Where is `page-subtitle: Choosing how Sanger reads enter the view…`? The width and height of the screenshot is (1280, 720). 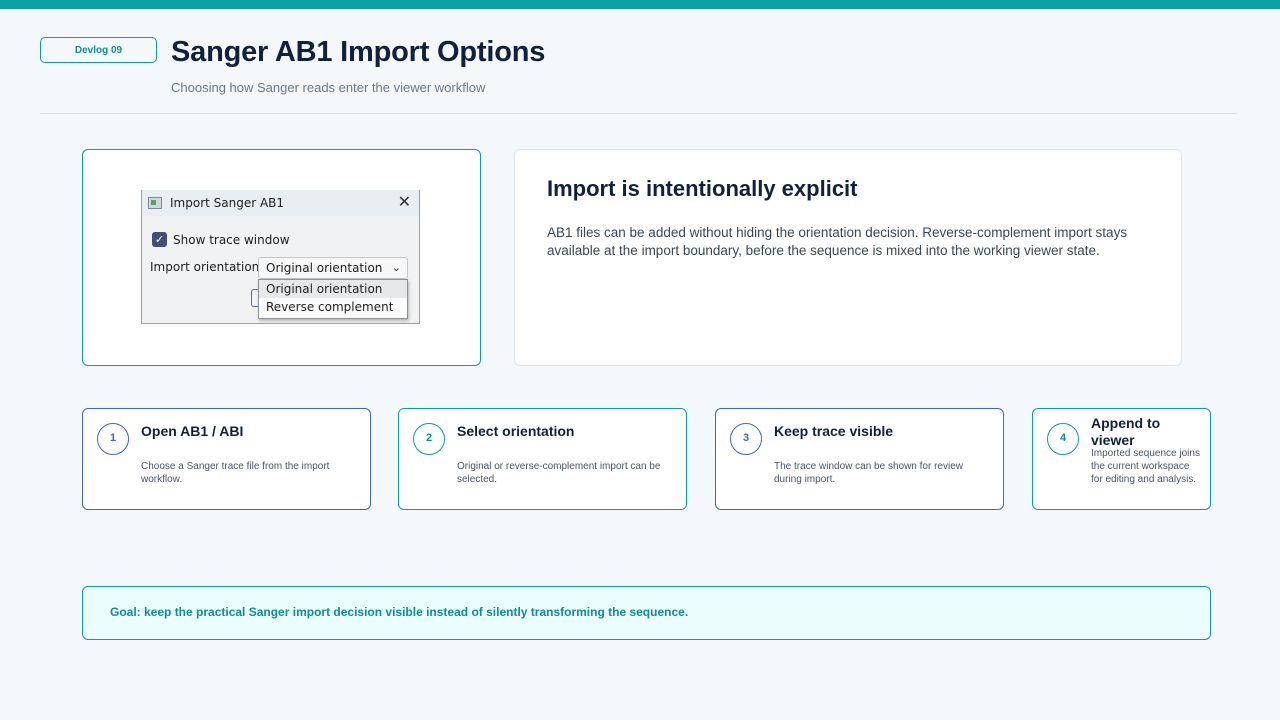
page-subtitle: Choosing how Sanger reads enter the view… is located at coordinates (328, 87).